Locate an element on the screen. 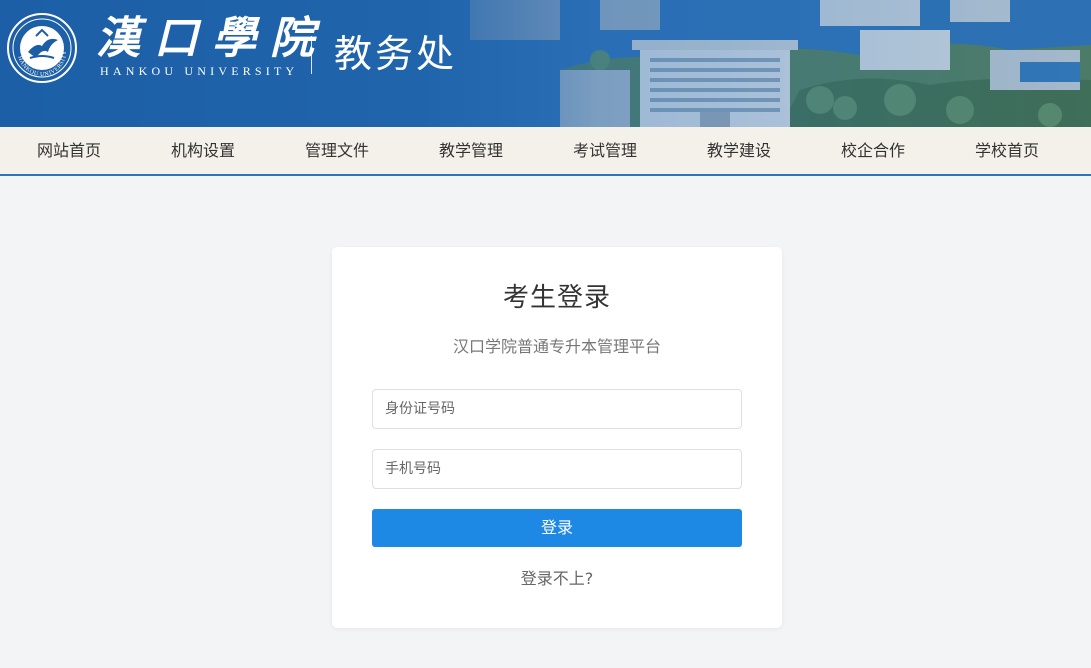 Image resolution: width=1091 pixels, height=668 pixels. logo-divider is located at coordinates (311, 55).